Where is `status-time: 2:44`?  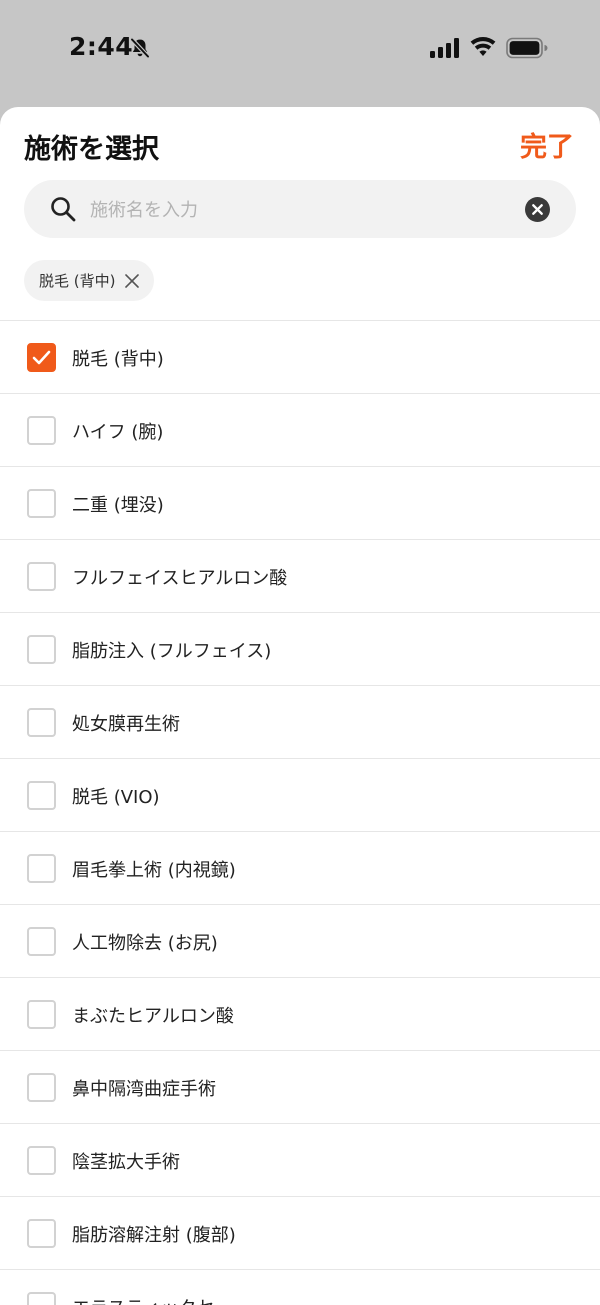
status-time: 2:44 is located at coordinates (101, 46).